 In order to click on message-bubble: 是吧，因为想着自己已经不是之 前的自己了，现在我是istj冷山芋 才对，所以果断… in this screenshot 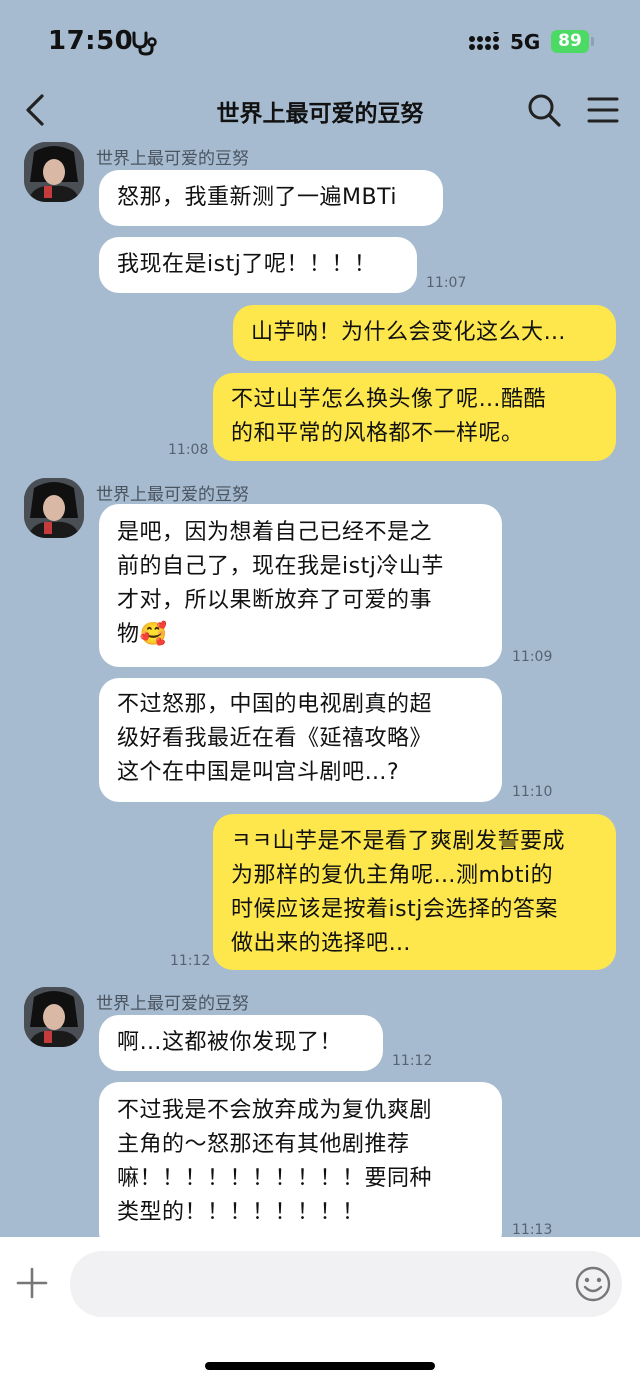, I will do `click(300, 585)`.